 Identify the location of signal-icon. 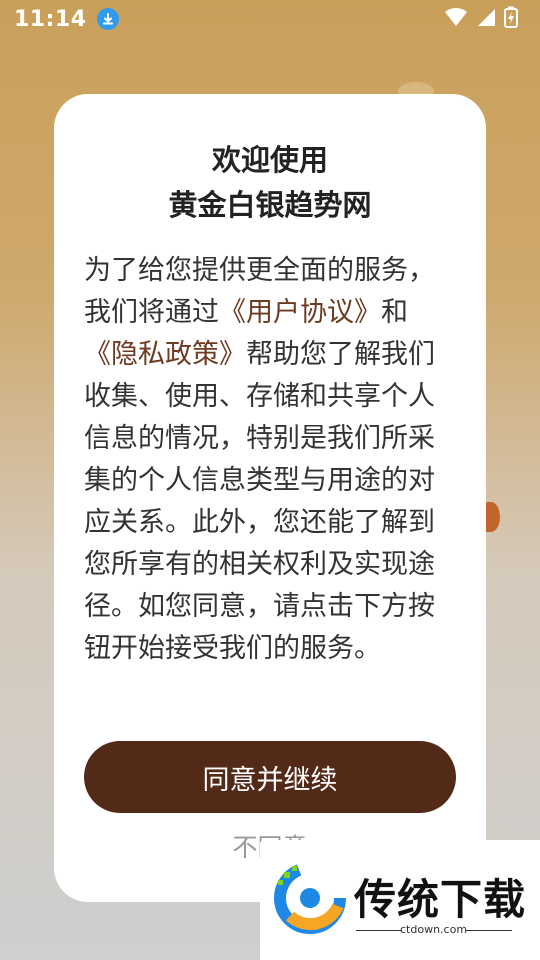
(486, 19).